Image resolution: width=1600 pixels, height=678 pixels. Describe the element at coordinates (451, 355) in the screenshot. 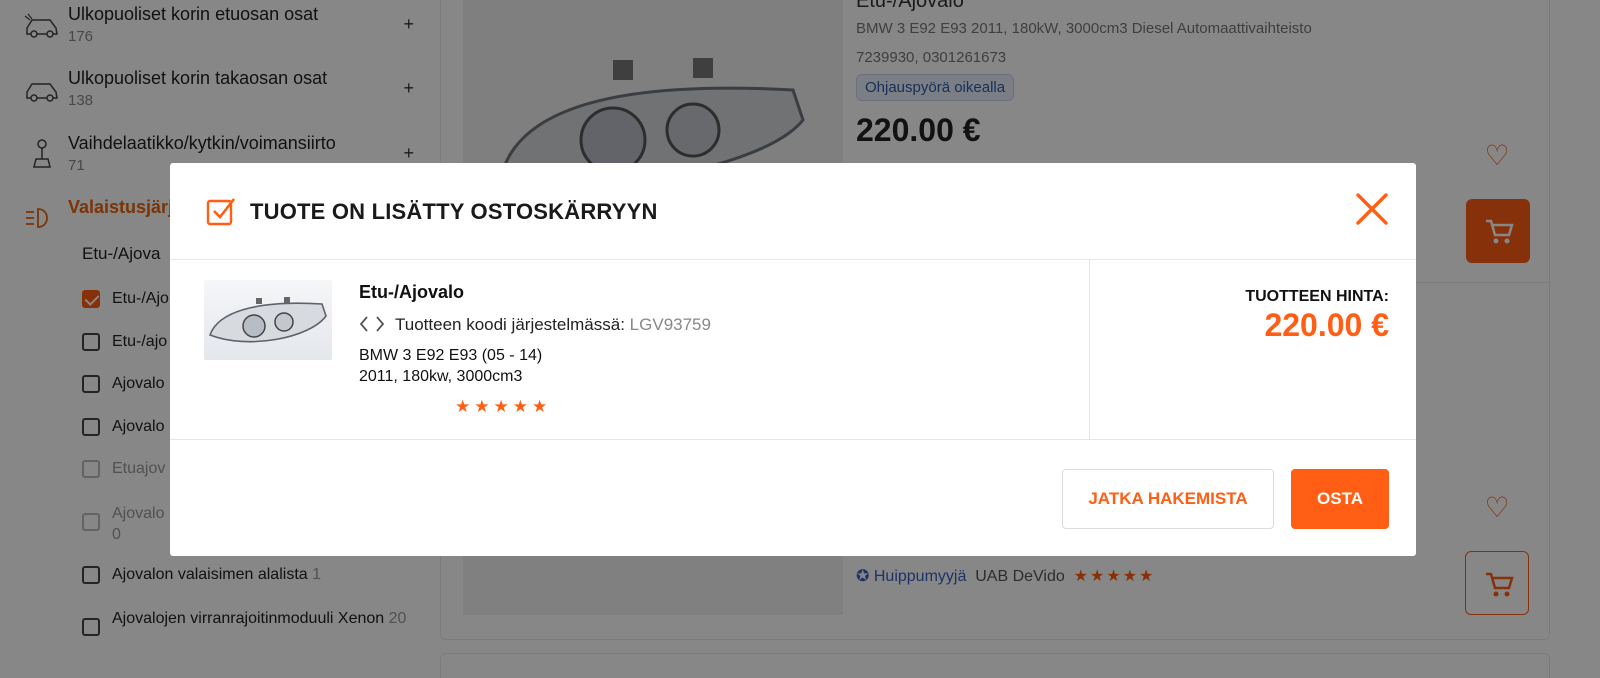

I see `compatibility-line-1: BMW 3 E92 E93 (05 - 14)` at that location.